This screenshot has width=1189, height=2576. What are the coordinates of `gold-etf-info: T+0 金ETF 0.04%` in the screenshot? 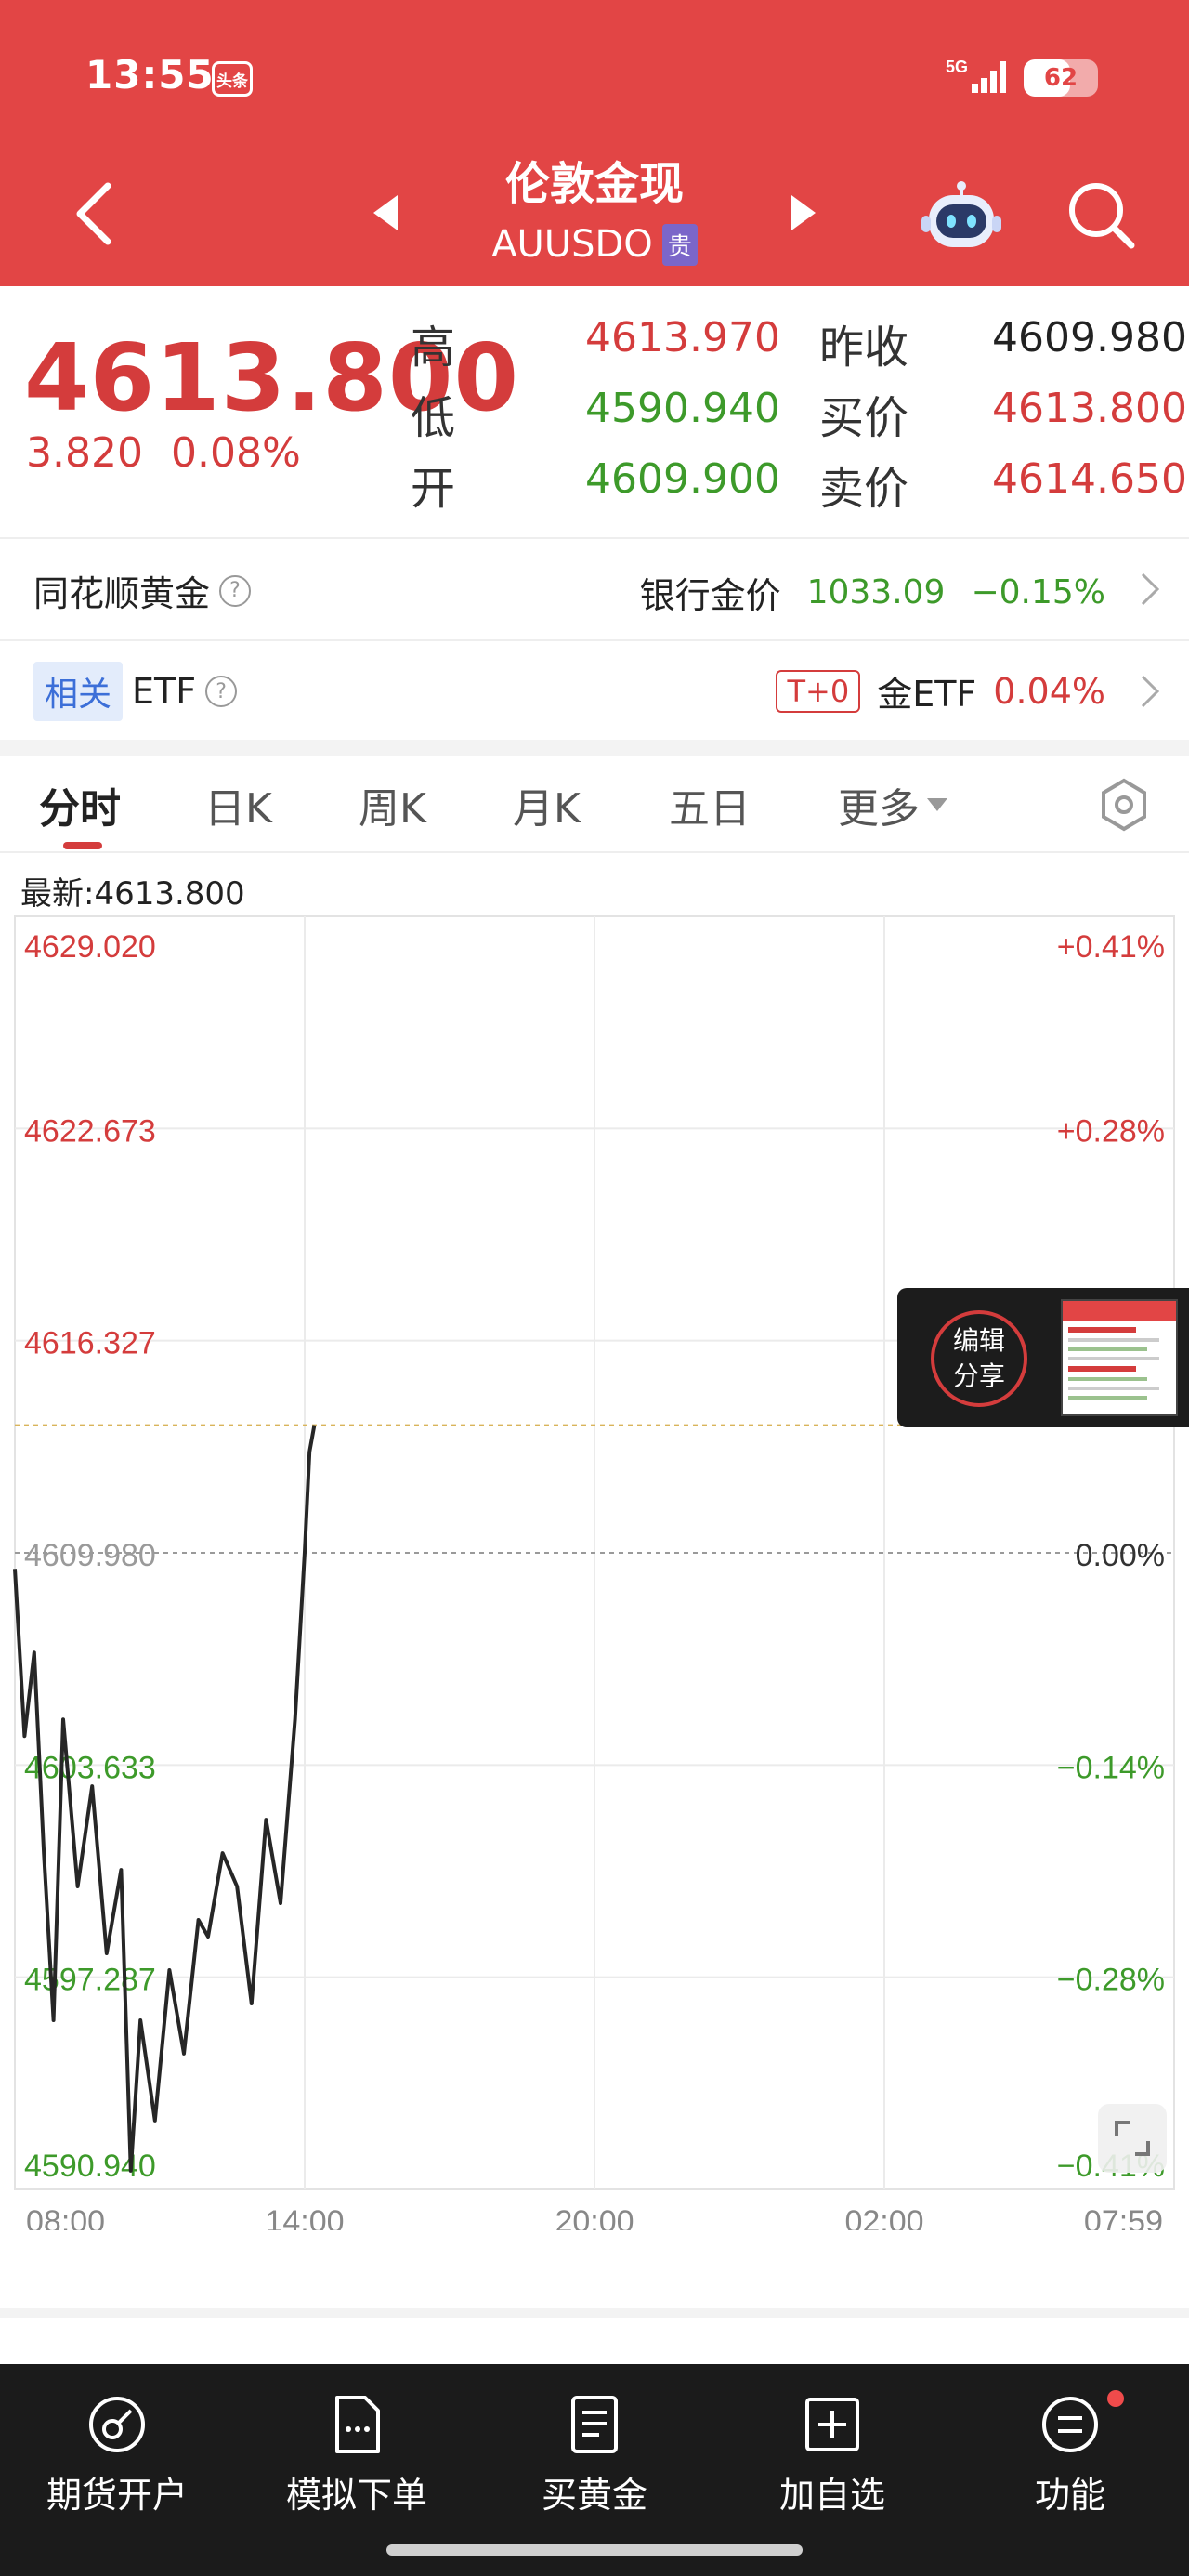 It's located at (941, 690).